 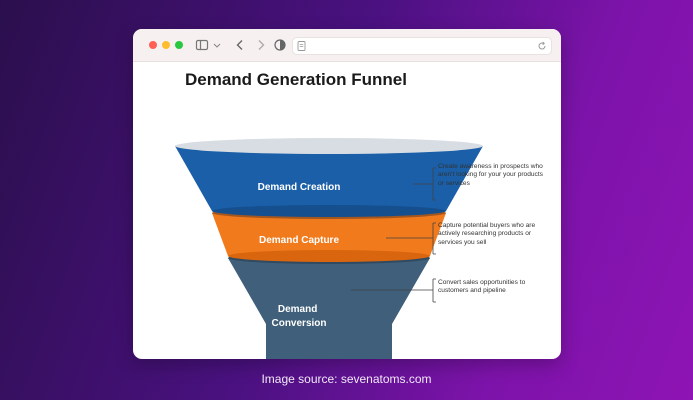 What do you see at coordinates (329, 256) in the screenshot?
I see `funnel-stage-2-bottom` at bounding box center [329, 256].